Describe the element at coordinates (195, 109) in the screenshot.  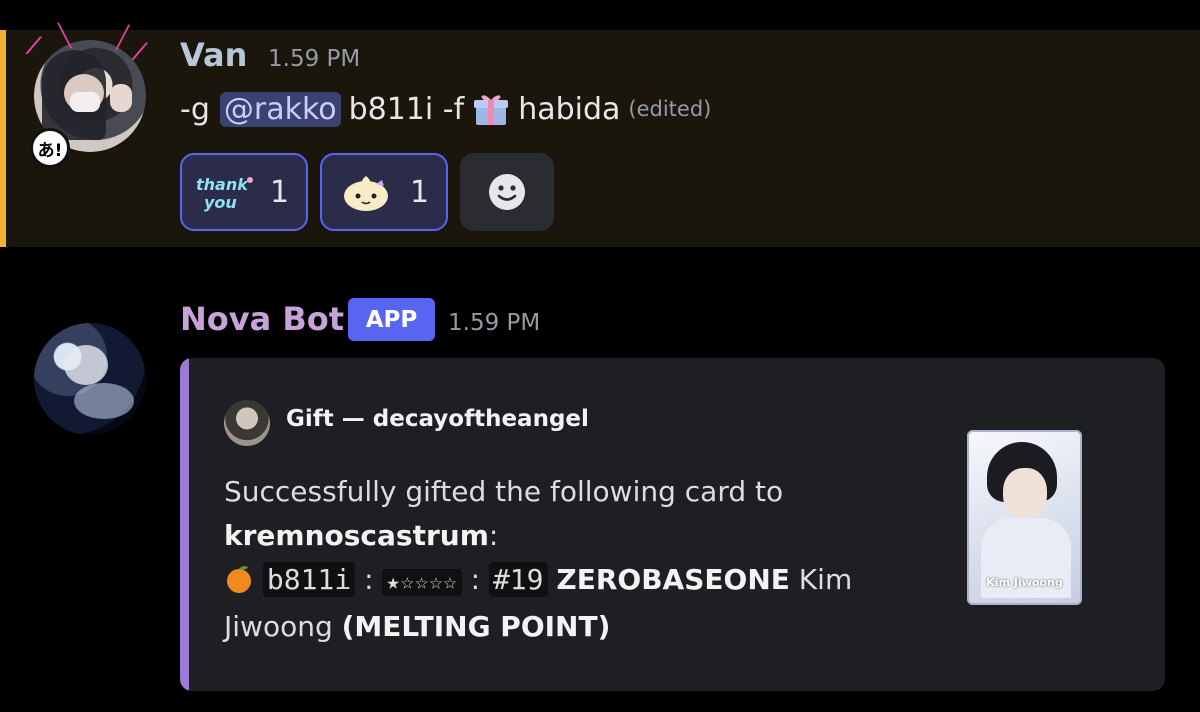
I see `command-prefix: -g` at that location.